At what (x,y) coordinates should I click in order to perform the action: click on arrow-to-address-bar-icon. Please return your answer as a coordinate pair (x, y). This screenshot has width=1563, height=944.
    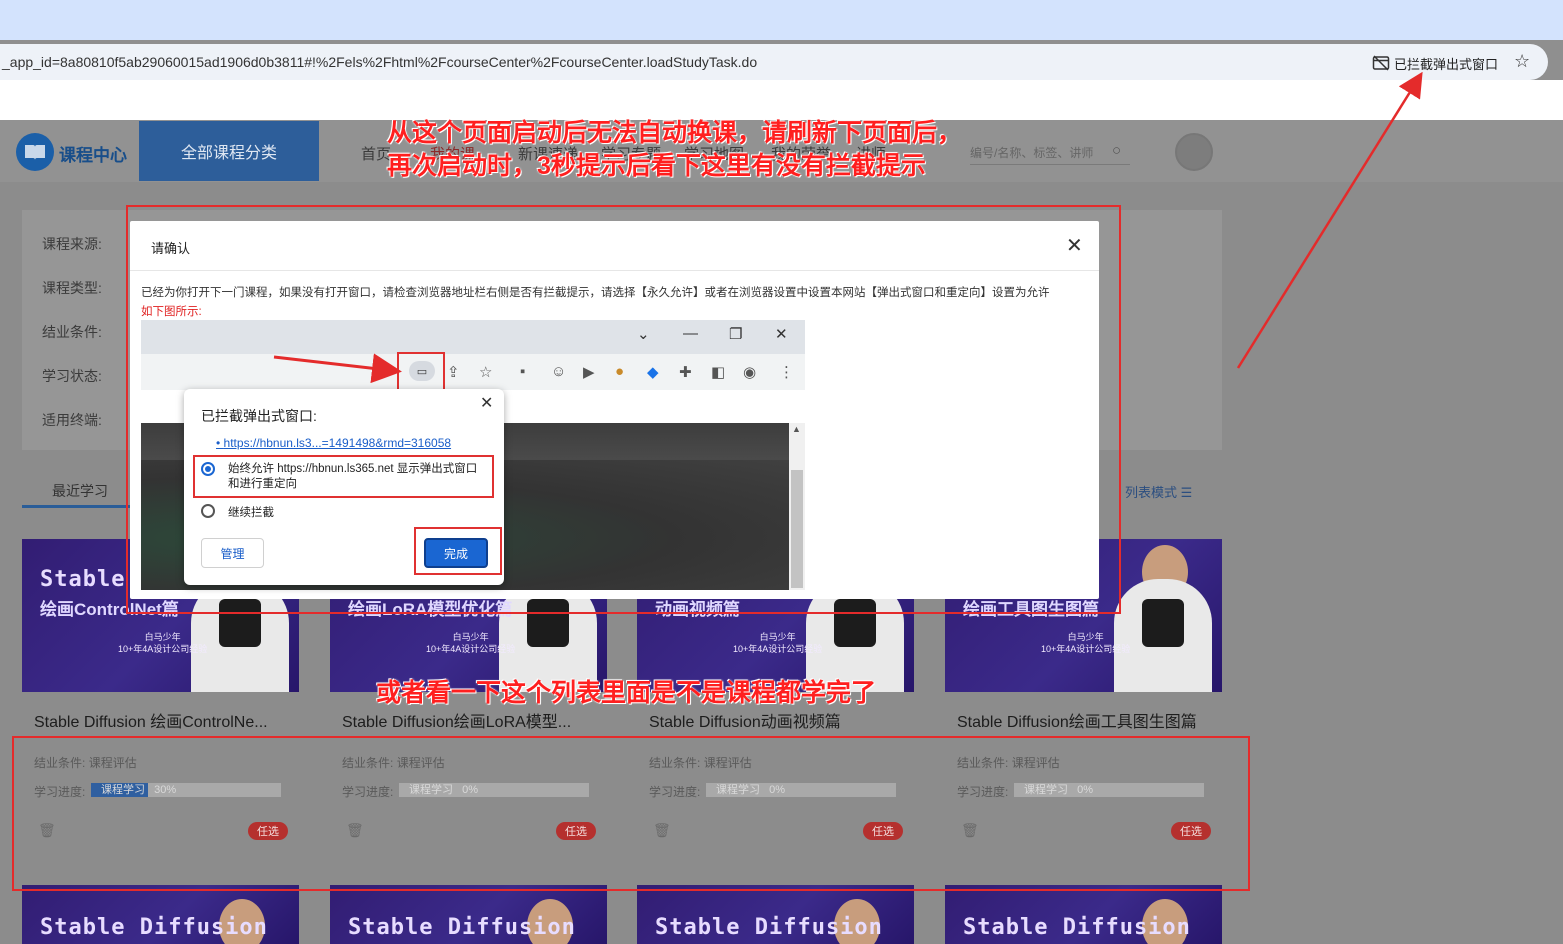
    Looking at the image, I should click on (1329, 220).